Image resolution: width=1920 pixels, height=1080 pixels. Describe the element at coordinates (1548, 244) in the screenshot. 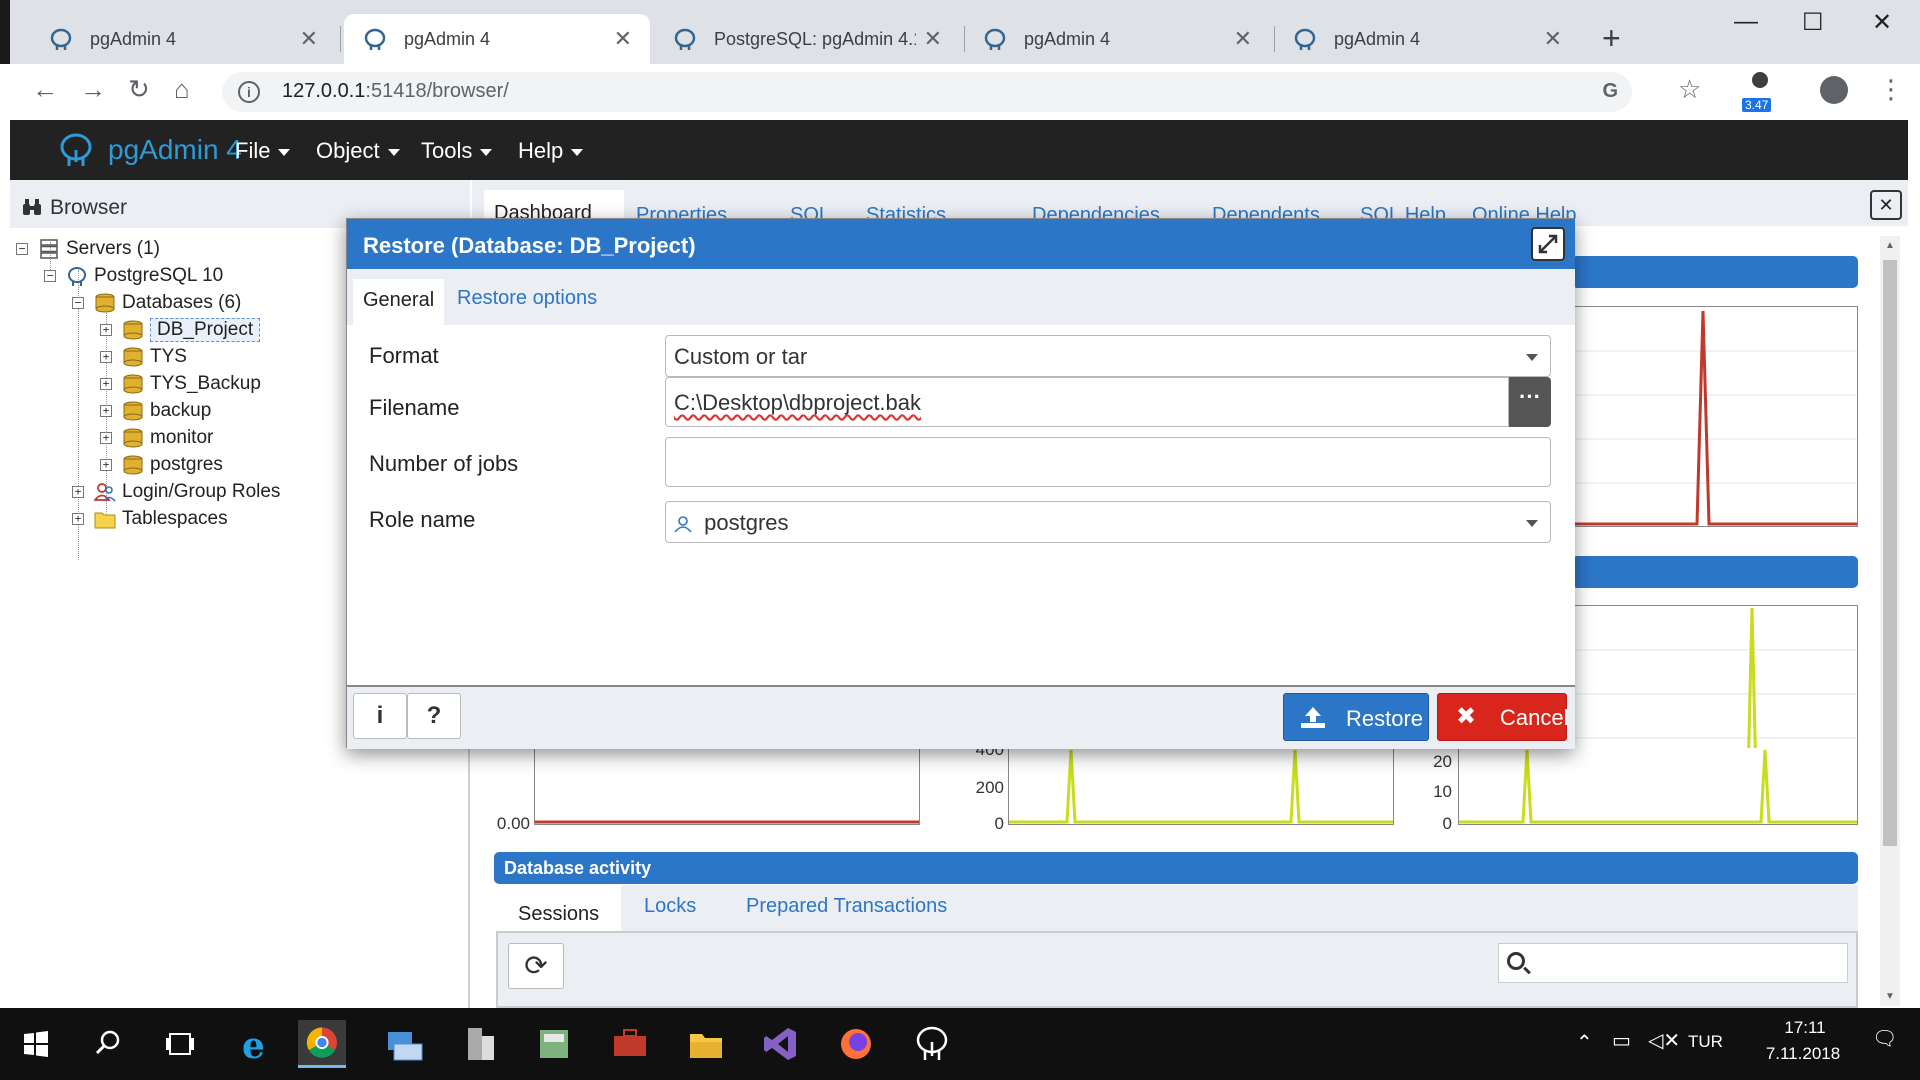

I see `maximize-dialog-button` at that location.